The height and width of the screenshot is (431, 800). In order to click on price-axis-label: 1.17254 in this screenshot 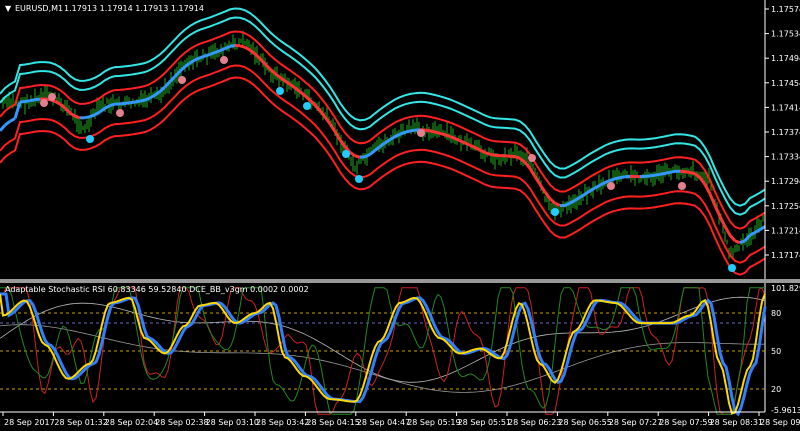, I will do `click(785, 206)`.